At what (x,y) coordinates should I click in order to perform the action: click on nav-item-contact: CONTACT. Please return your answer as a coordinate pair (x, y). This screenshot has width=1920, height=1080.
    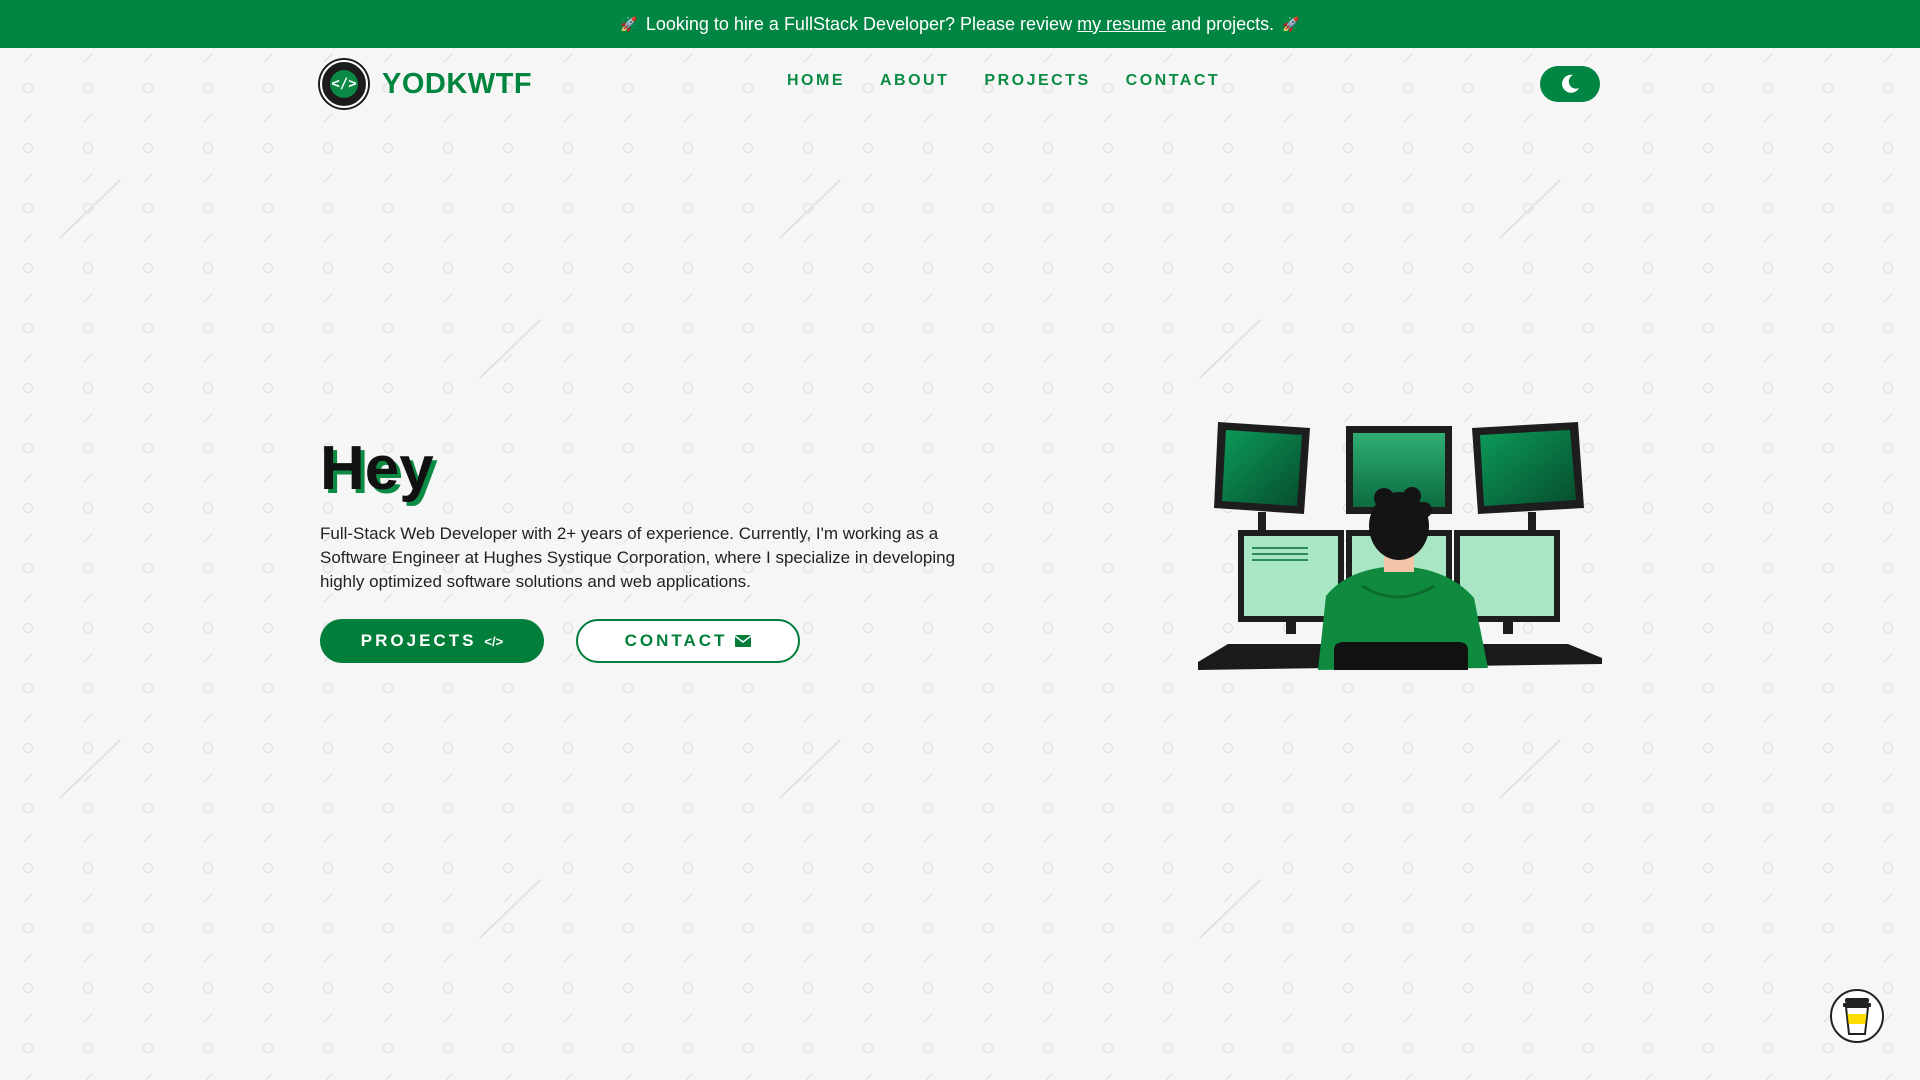
    Looking at the image, I should click on (1173, 81).